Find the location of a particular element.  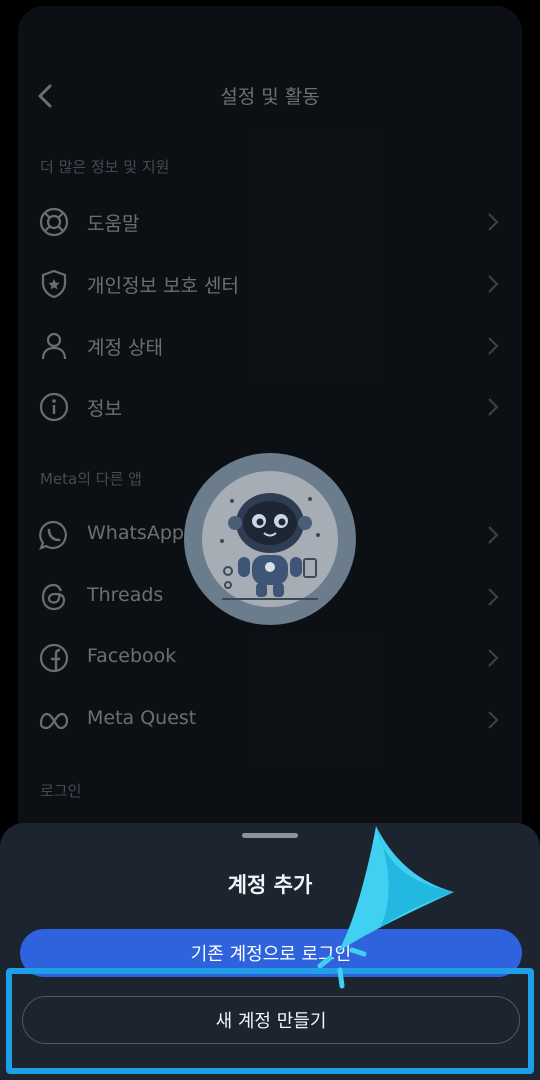

create-new-account-button: 새 계정 만들기 is located at coordinates (271, 1020).